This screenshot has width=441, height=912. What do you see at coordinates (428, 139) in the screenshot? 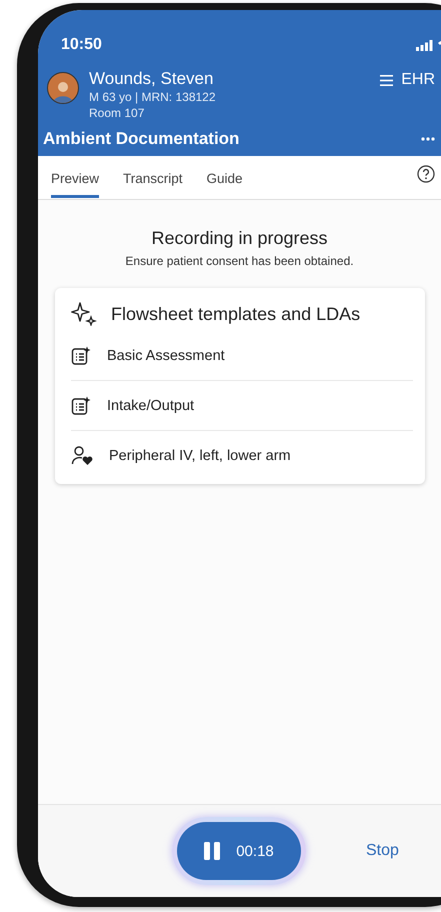
I see `more-icon` at bounding box center [428, 139].